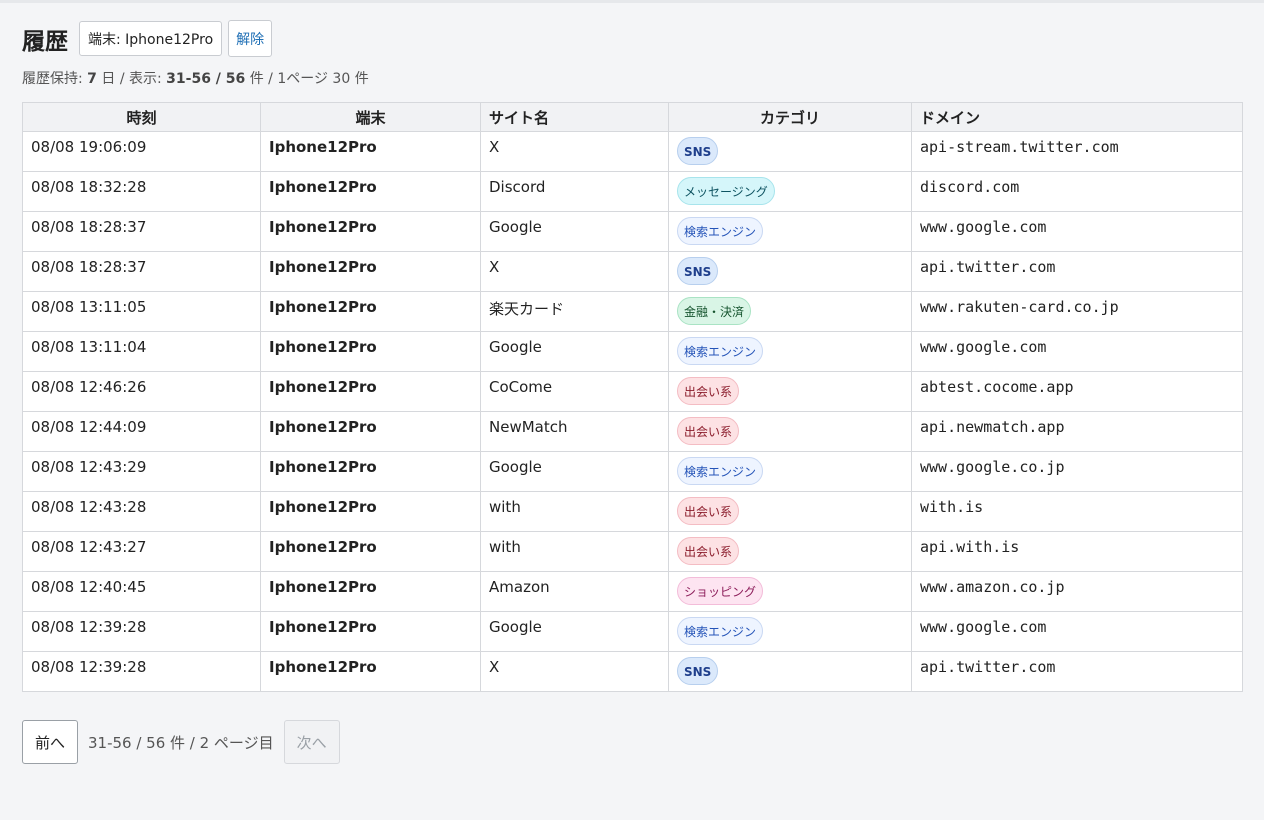 The image size is (1264, 820). I want to click on column-header-time: 時刻, so click(141, 117).